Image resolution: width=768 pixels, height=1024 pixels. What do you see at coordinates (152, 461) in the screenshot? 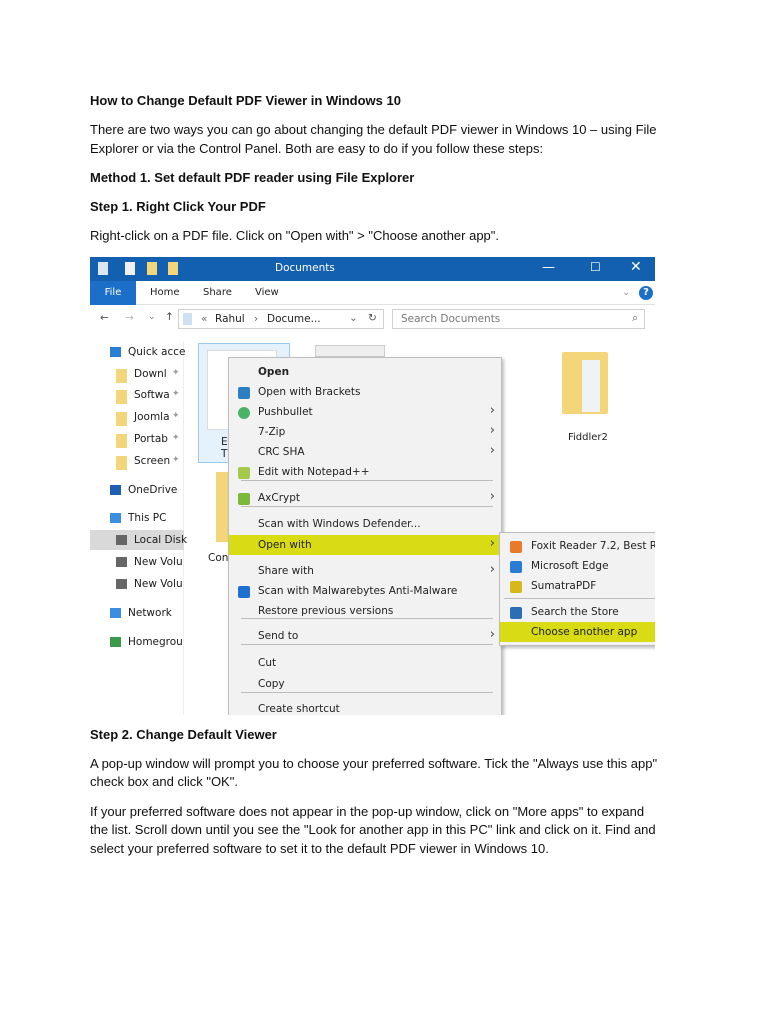
I see `nav-item: Screen` at bounding box center [152, 461].